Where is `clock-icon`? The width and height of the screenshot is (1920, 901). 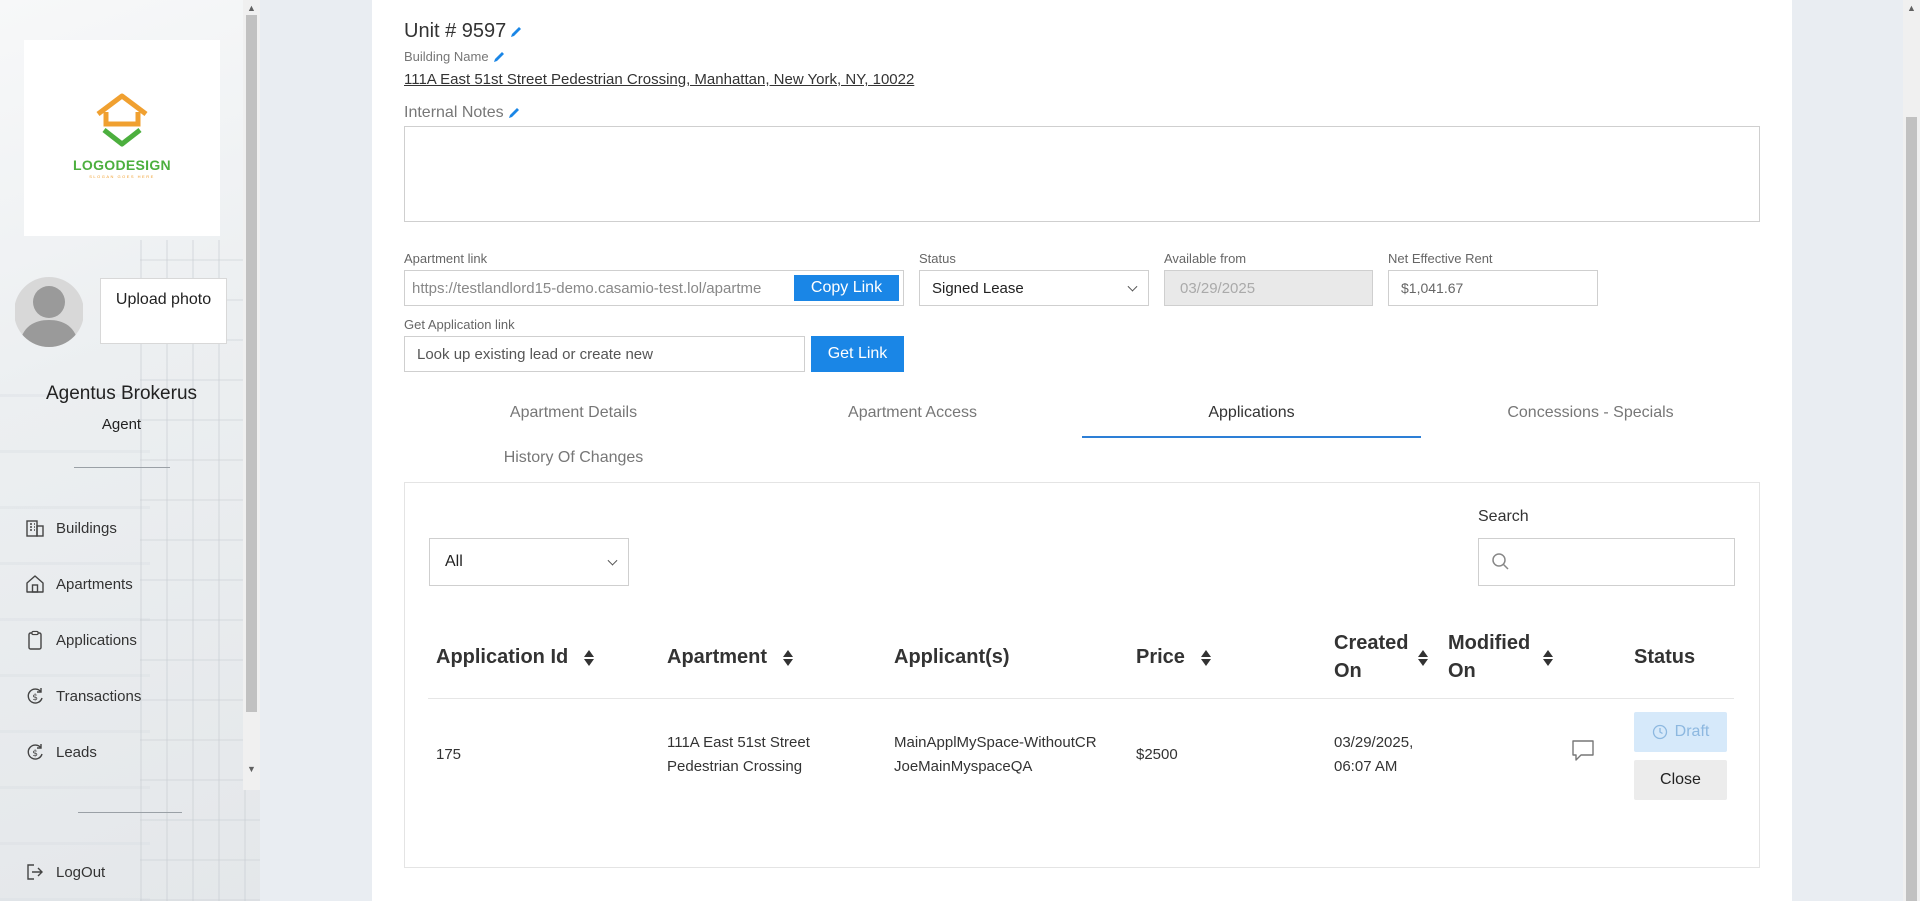 clock-icon is located at coordinates (1659, 732).